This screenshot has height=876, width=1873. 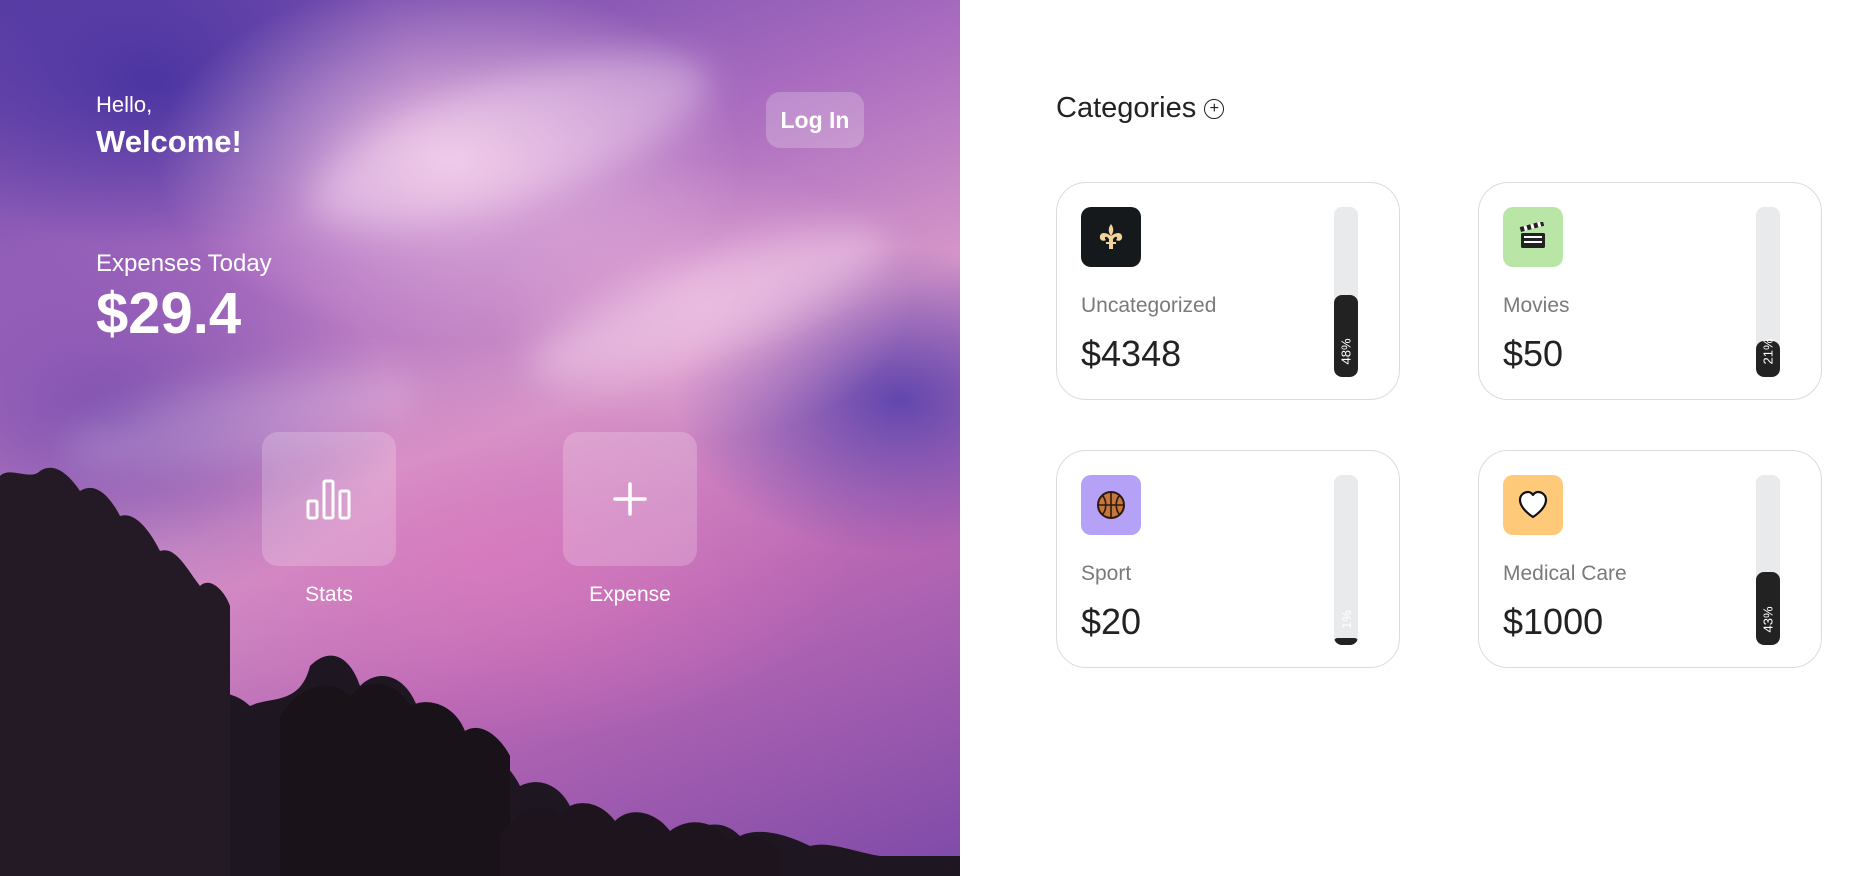 I want to click on category-percent: 1%, so click(x=1346, y=619).